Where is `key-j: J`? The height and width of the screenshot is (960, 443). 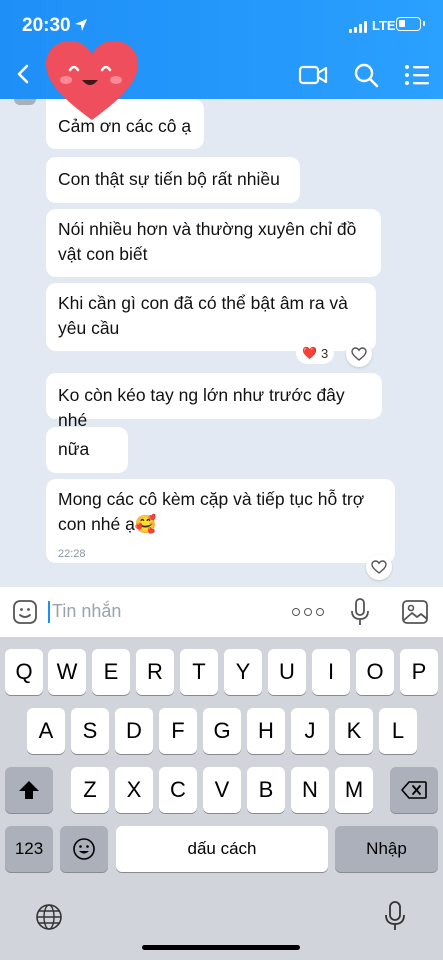
key-j: J is located at coordinates (310, 731).